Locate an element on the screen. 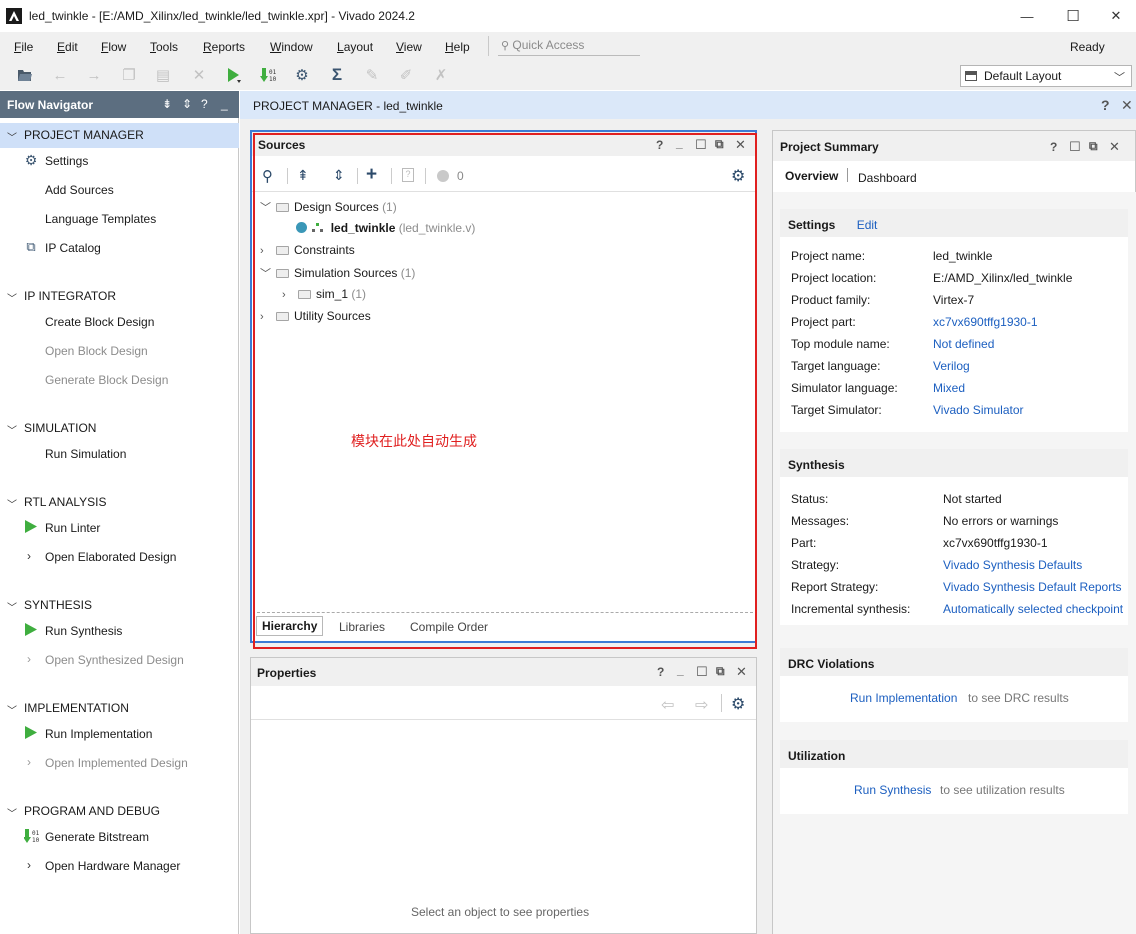 The image size is (1136, 934). settings-row-value: Verilog is located at coordinates (951, 366).